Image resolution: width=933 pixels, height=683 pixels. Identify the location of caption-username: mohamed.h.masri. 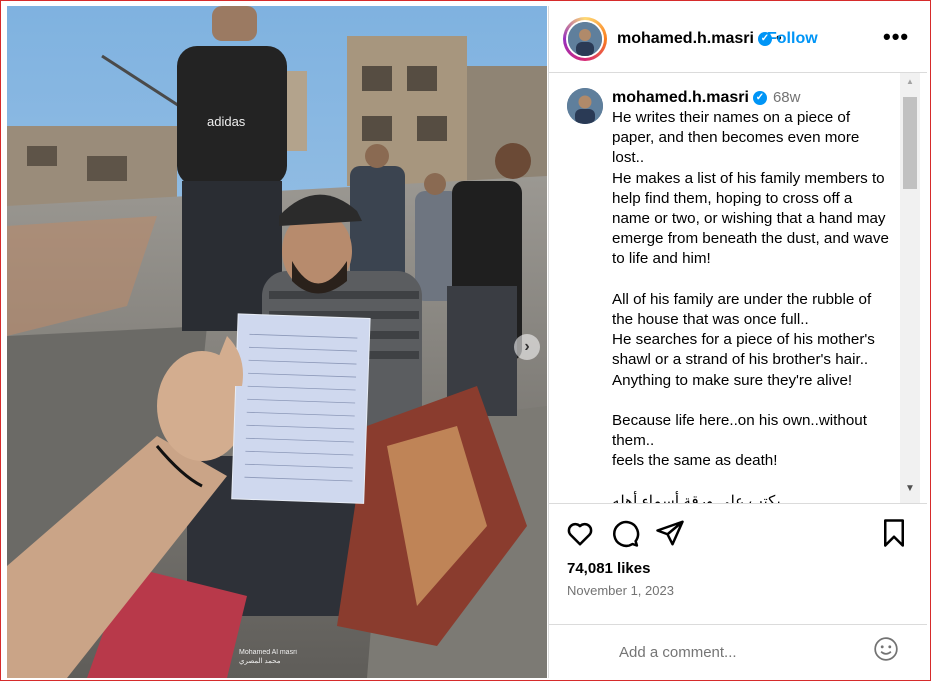
(680, 97).